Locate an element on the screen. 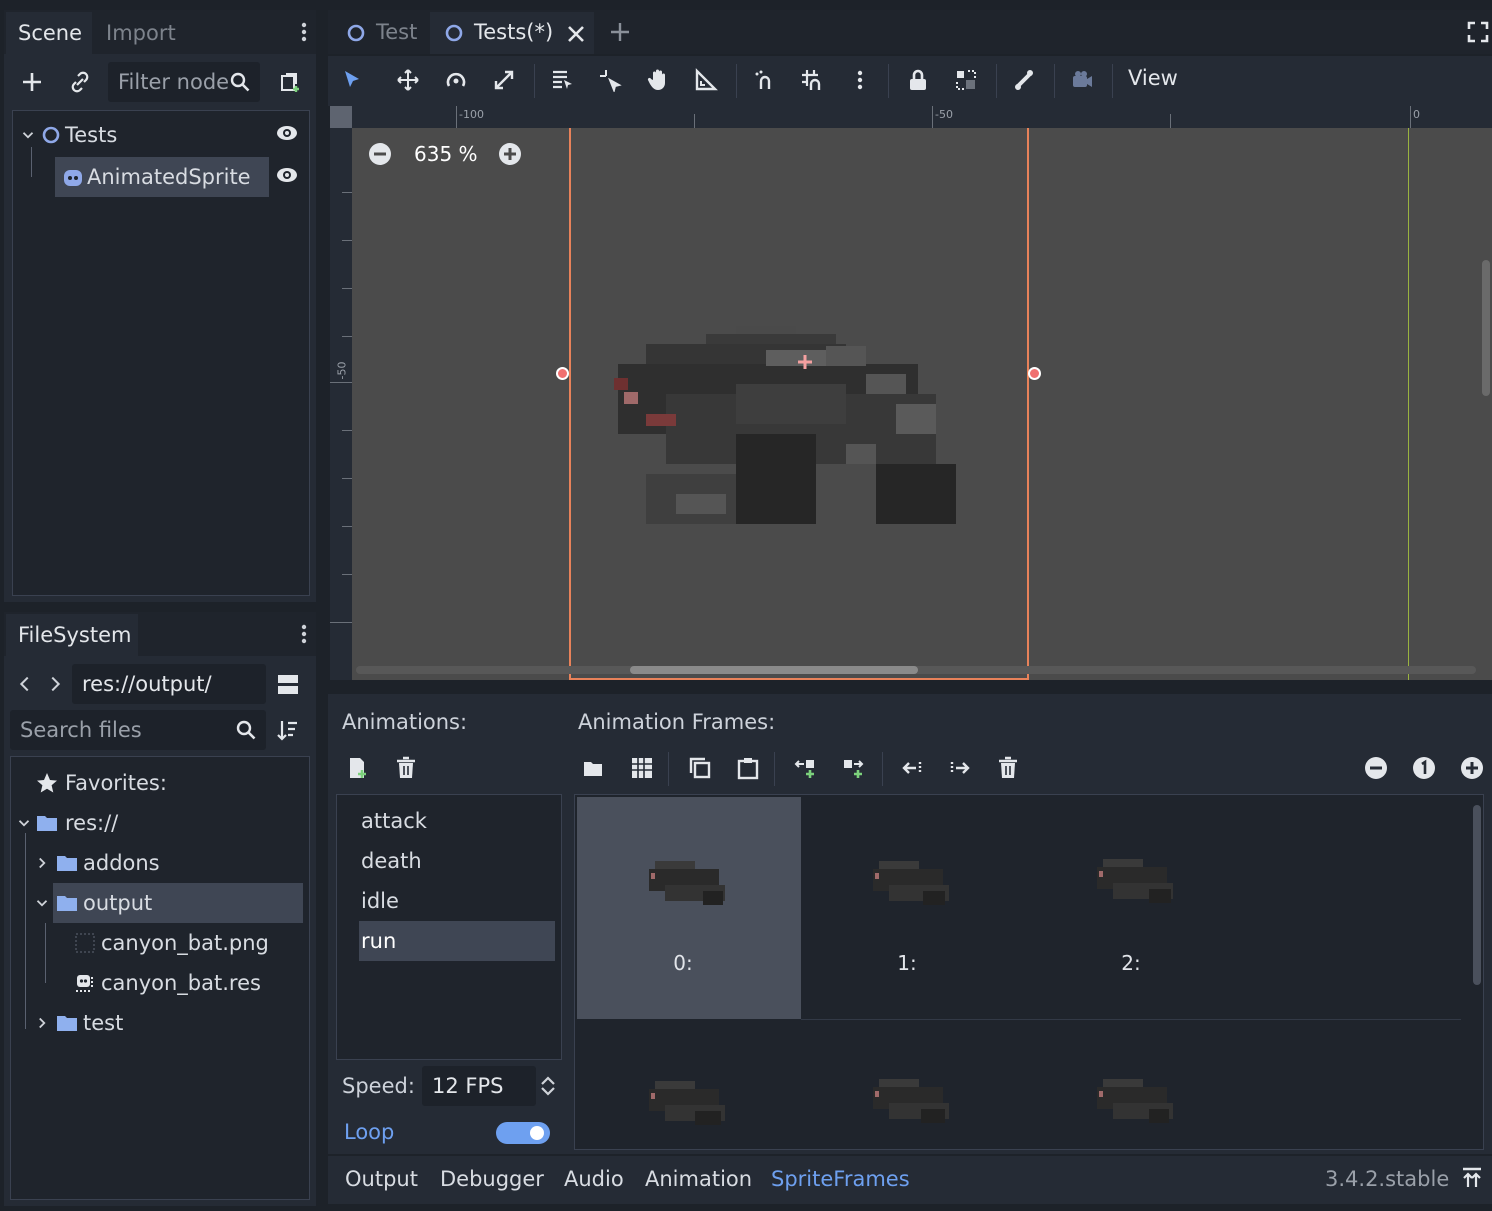  sort-icon is located at coordinates (288, 730).